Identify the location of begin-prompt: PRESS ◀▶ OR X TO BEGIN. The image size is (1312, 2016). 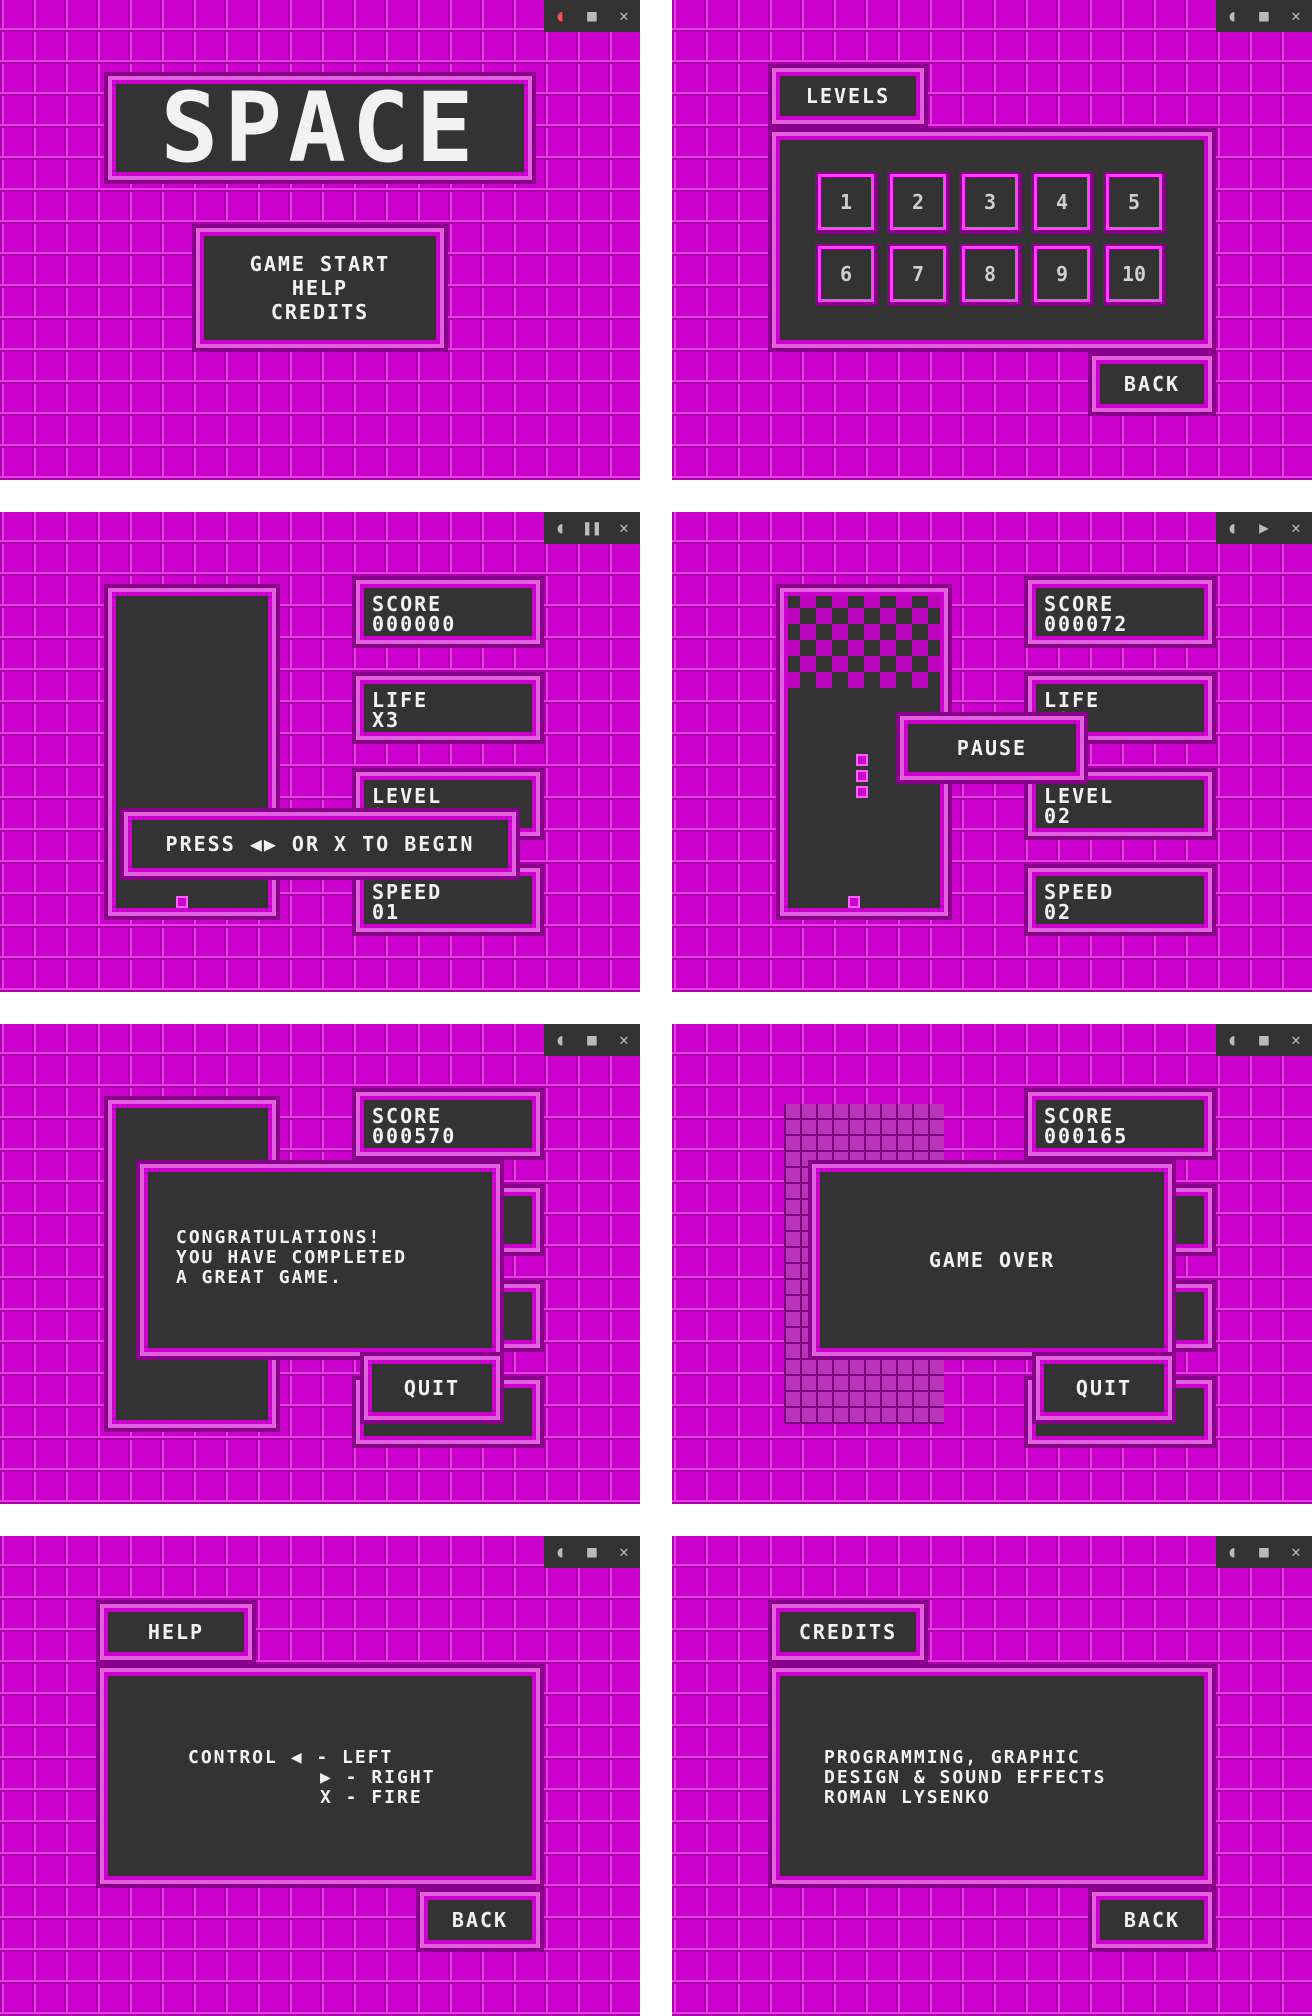
(320, 844).